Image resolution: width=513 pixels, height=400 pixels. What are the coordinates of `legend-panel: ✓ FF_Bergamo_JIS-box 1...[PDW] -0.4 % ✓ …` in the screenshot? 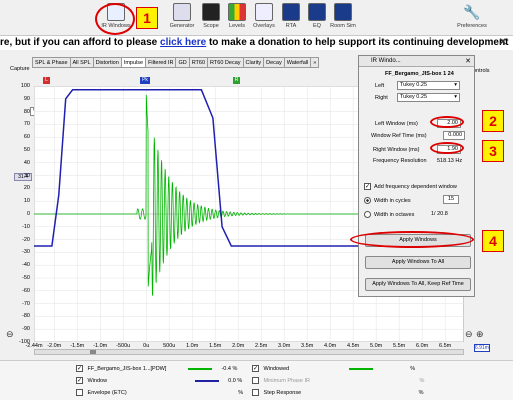 It's located at (256, 380).